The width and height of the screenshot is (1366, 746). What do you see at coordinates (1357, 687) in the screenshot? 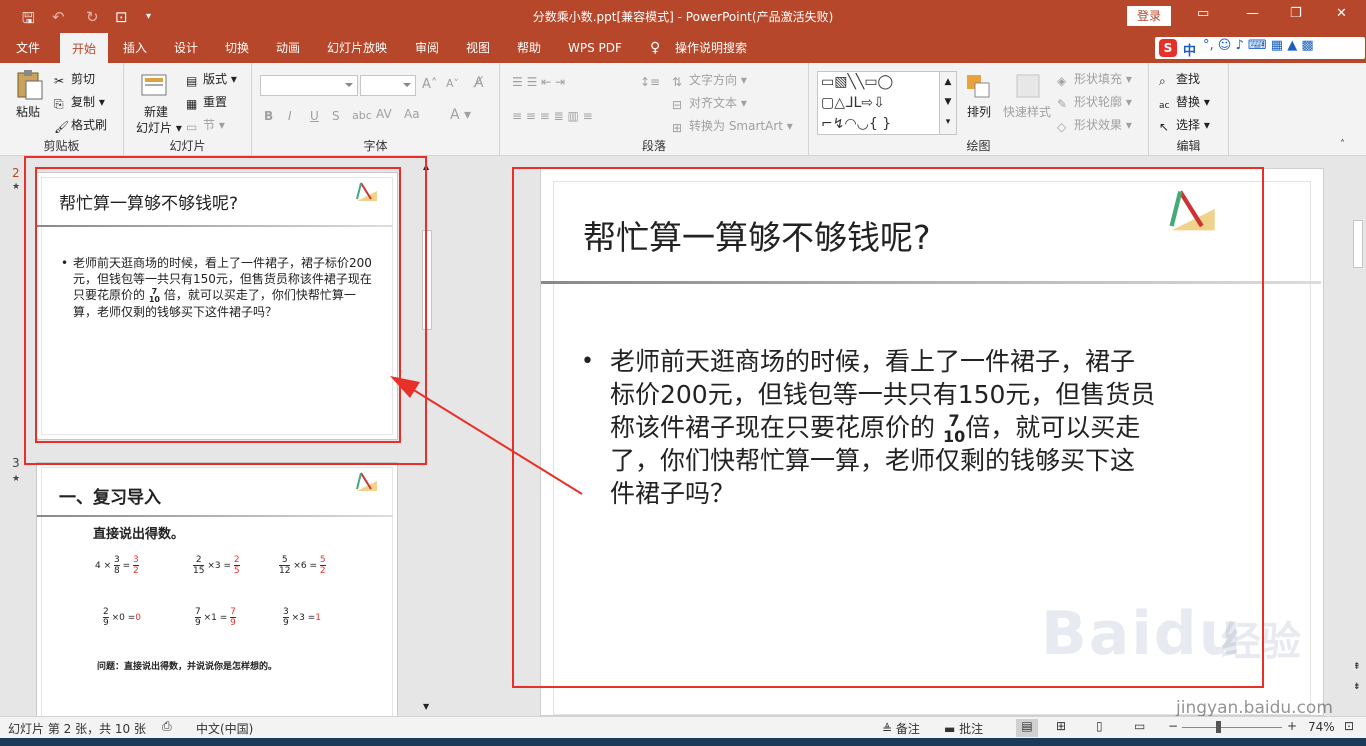
I see `next-slide-icon: ⇟` at bounding box center [1357, 687].